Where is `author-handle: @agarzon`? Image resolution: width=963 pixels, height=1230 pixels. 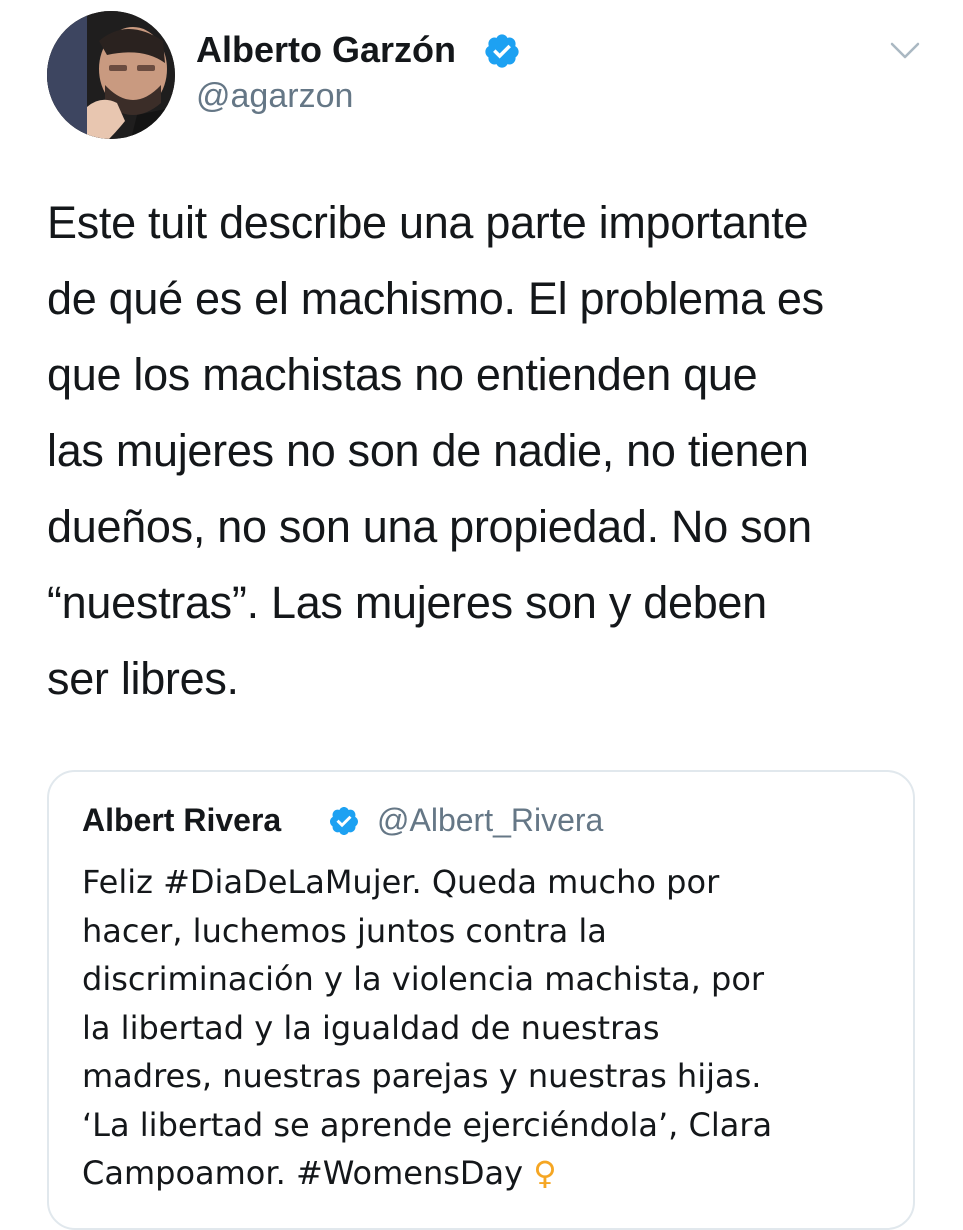 author-handle: @agarzon is located at coordinates (274, 96).